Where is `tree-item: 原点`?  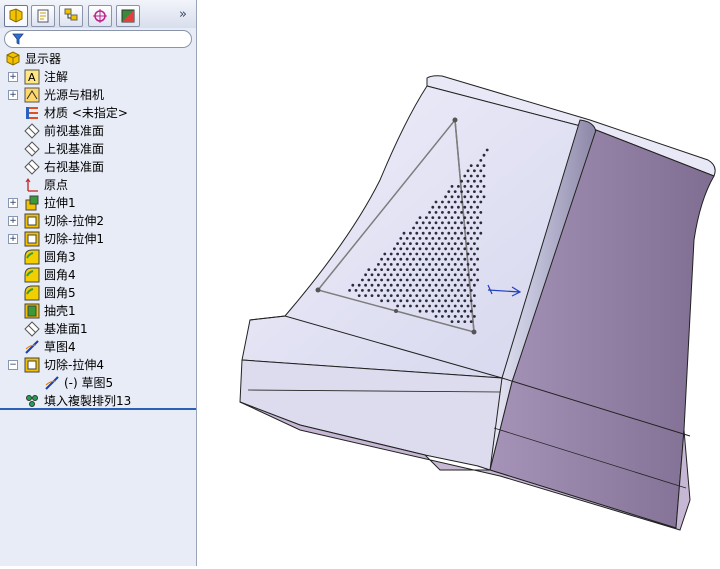
tree-item: 原点 is located at coordinates (98, 185).